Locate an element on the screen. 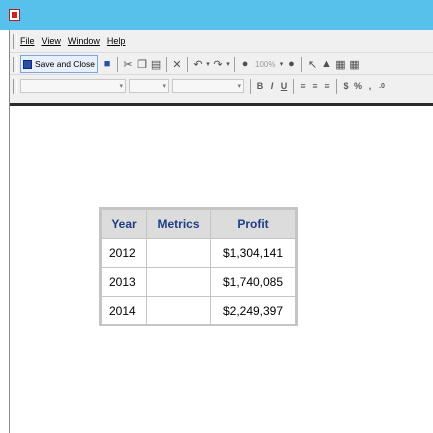 Image resolution: width=433 pixels, height=433 pixels. bold-icon: B is located at coordinates (260, 86).